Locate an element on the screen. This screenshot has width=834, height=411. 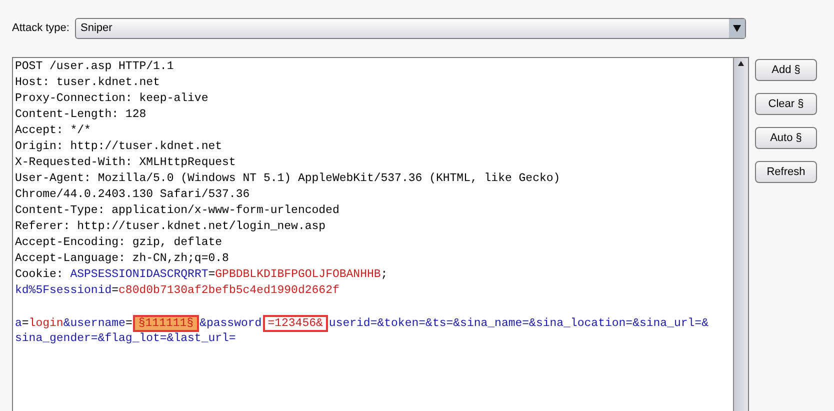
request-text: Host: tuser.kdnet.net is located at coordinates (87, 82).